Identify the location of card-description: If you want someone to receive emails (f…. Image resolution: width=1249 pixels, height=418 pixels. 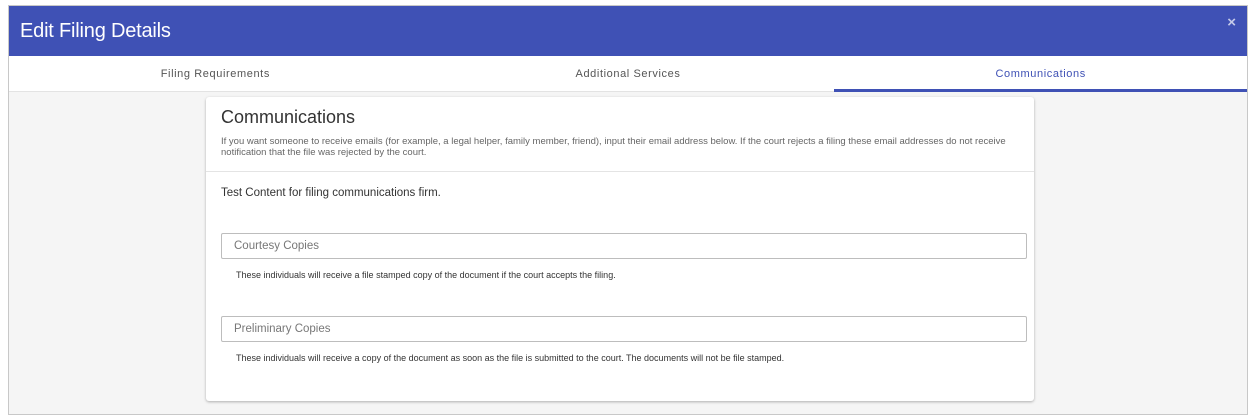
(613, 147).